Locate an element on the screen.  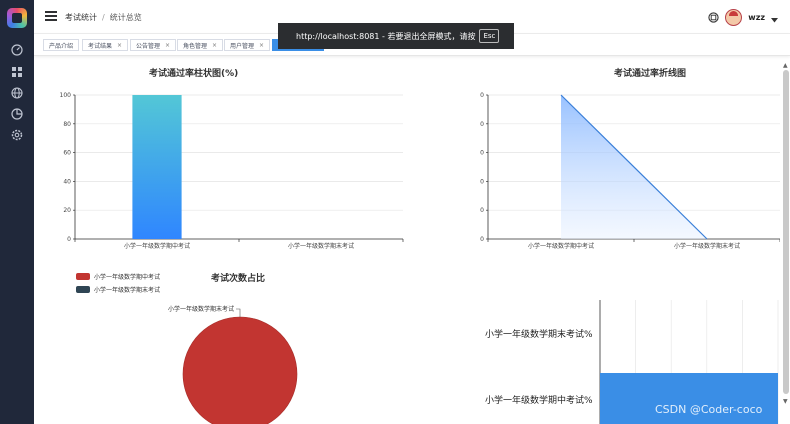
tag-roles: 角色管理 × is located at coordinates (200, 45).